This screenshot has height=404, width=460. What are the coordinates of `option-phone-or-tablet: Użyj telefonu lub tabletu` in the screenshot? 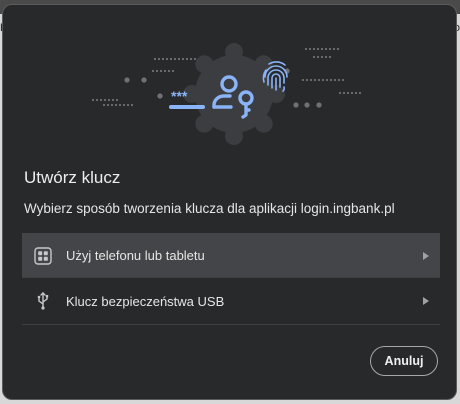 It's located at (231, 255).